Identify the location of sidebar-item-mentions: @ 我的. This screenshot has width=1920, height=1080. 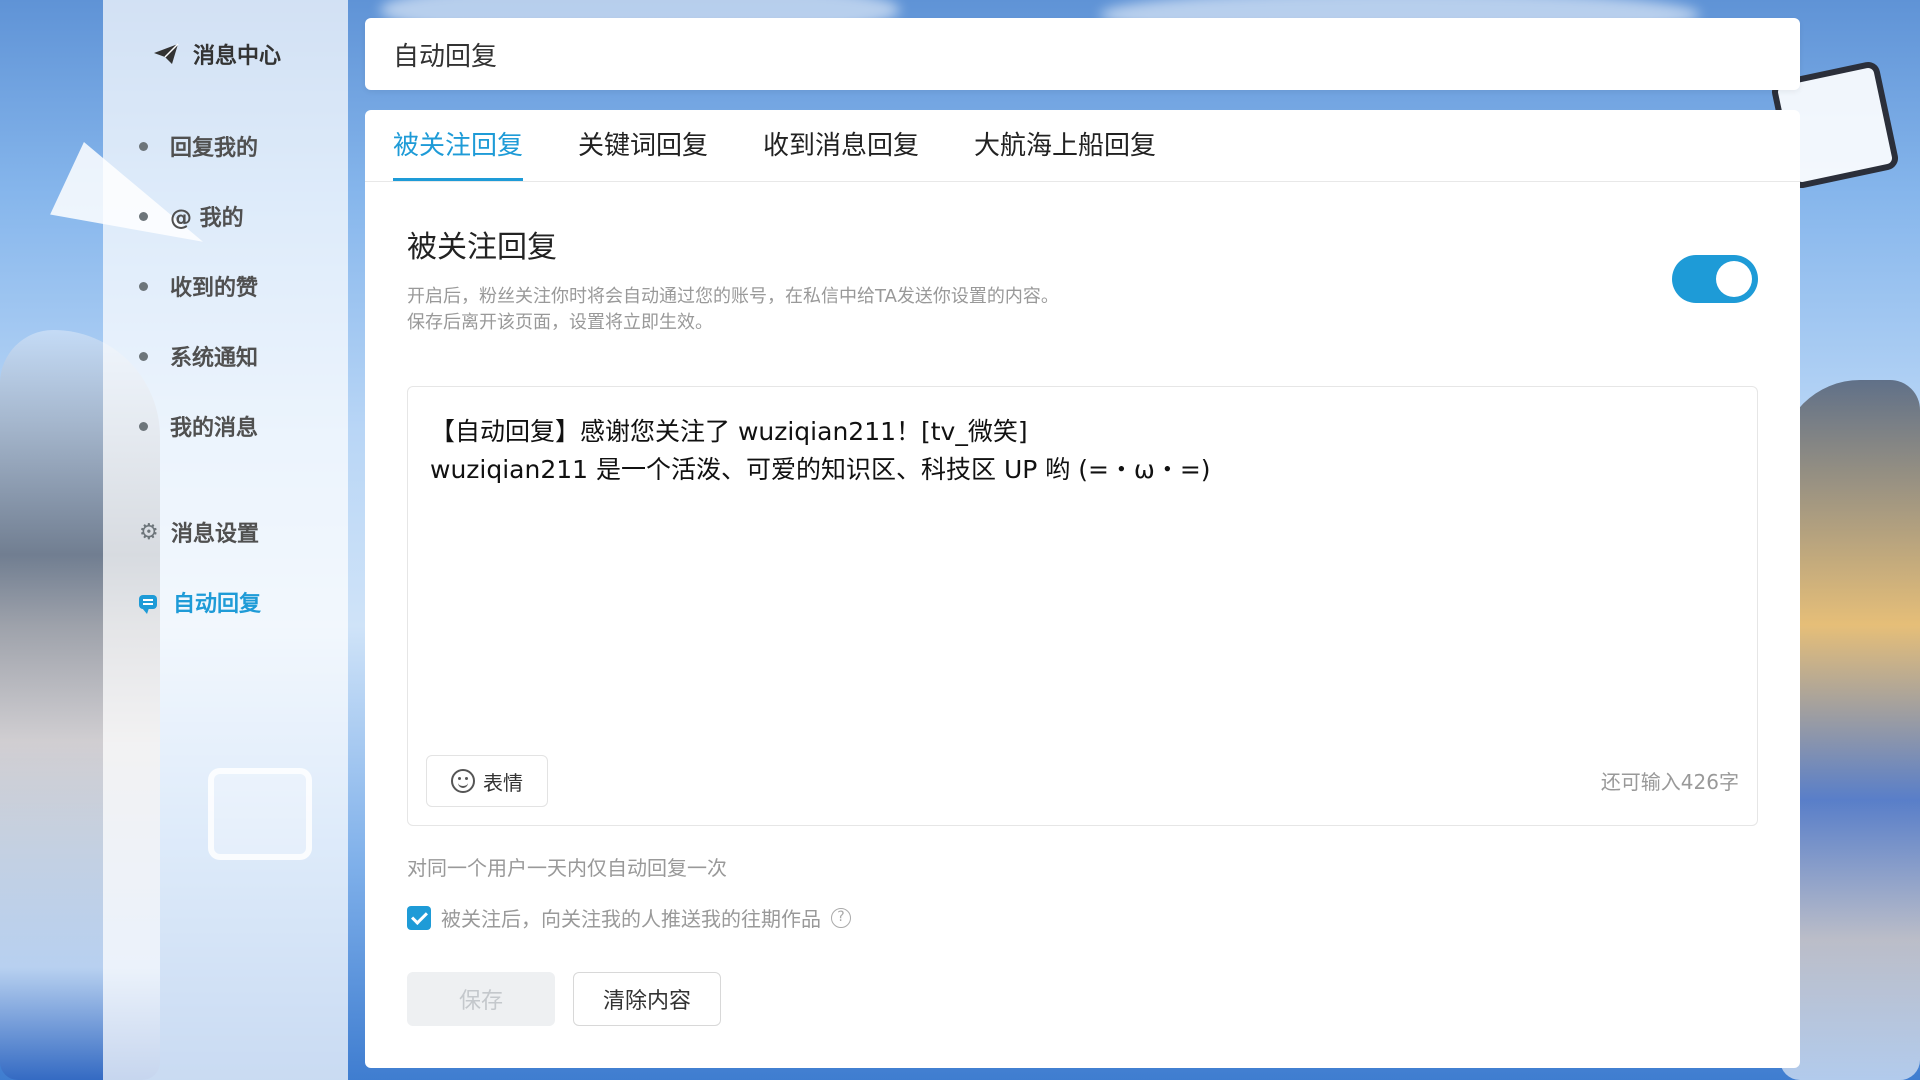
(191, 216).